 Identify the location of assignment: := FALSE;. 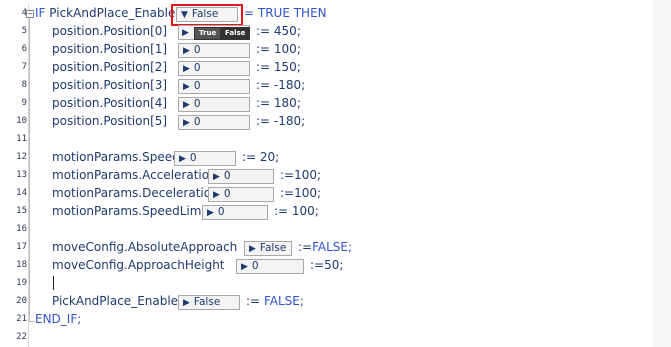
(275, 301).